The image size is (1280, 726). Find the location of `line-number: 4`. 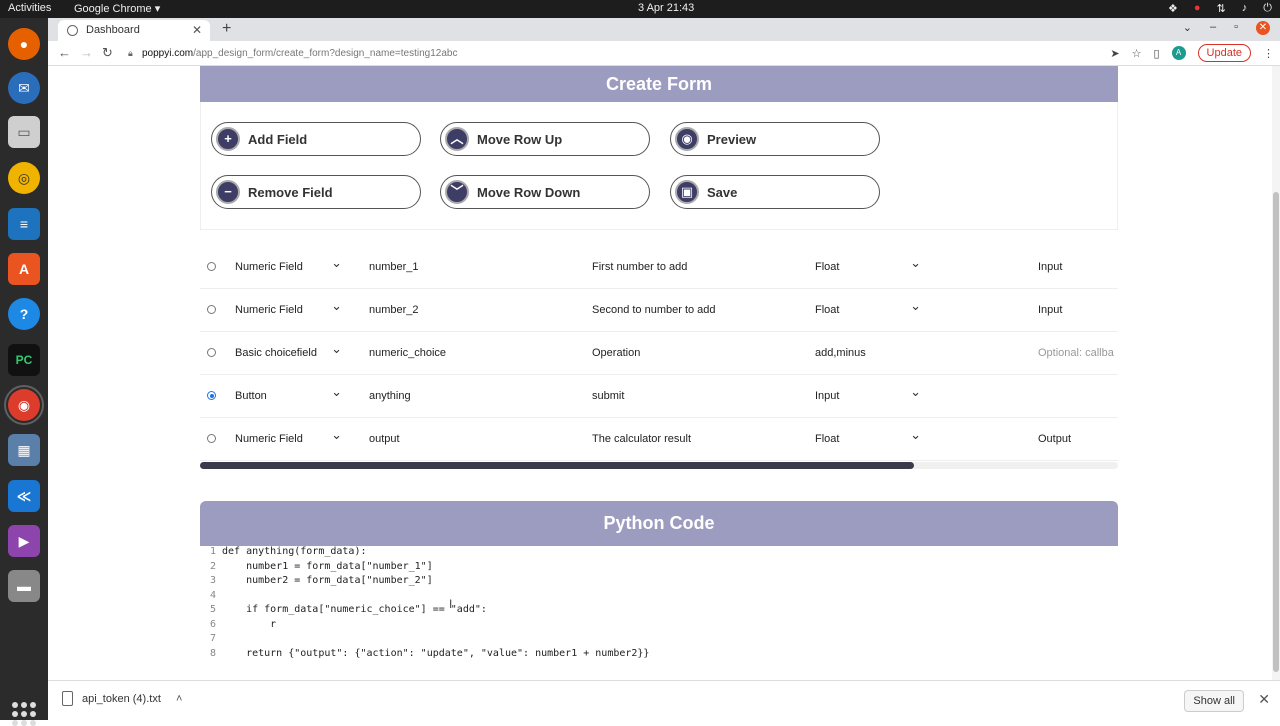

line-number: 4 is located at coordinates (212, 595).